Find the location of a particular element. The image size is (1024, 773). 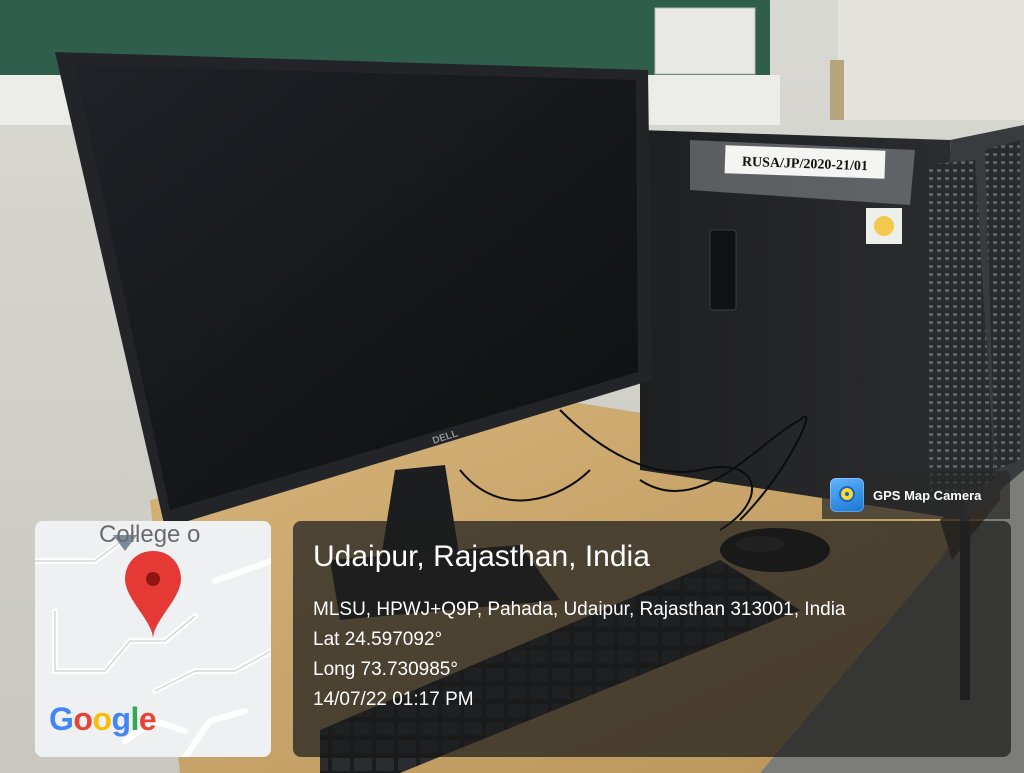

google-logo: Google is located at coordinates (103, 719).